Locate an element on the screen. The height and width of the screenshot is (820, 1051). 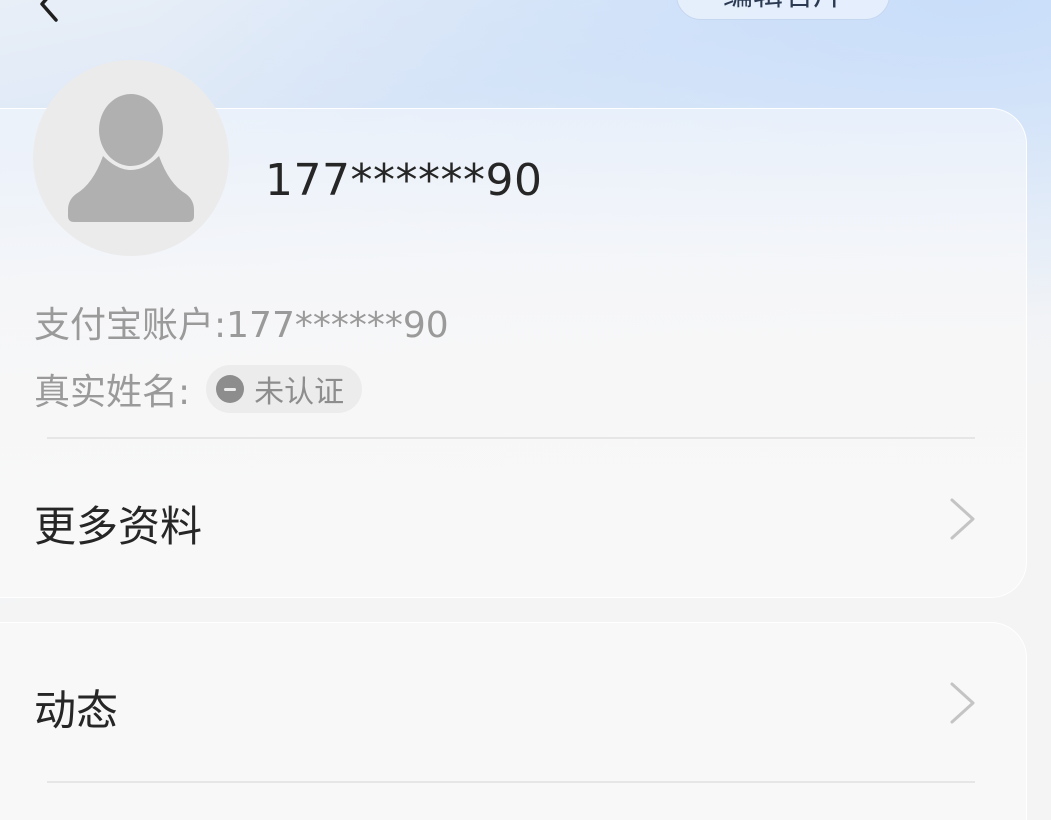
display-name: 177******90 is located at coordinates (404, 180).